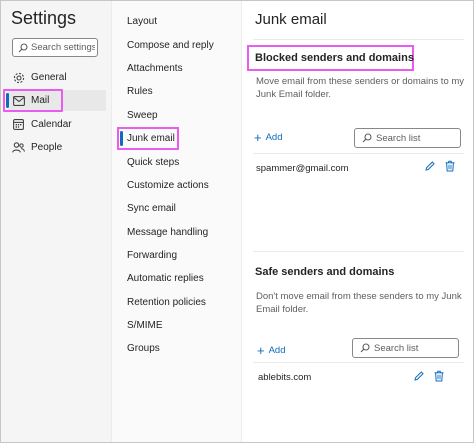 The image size is (474, 443). I want to click on blocked-senders-heading: Blocked senders and domains, so click(334, 58).